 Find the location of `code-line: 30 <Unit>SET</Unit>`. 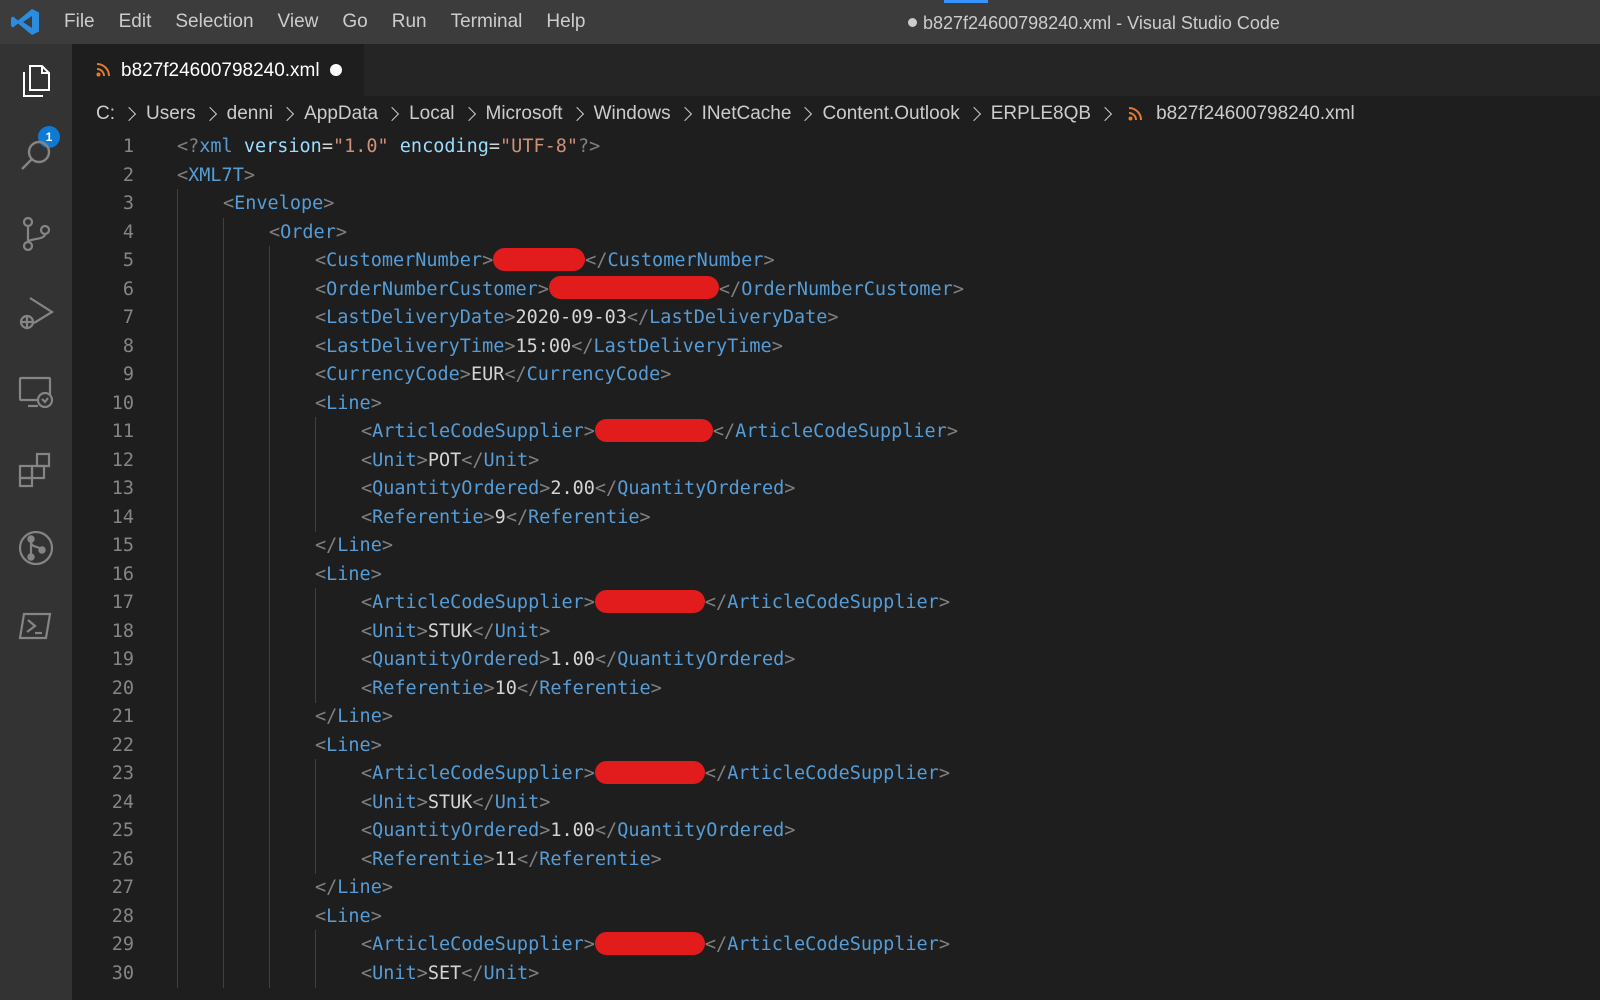

code-line: 30 <Unit>SET</Unit> is located at coordinates (836, 973).